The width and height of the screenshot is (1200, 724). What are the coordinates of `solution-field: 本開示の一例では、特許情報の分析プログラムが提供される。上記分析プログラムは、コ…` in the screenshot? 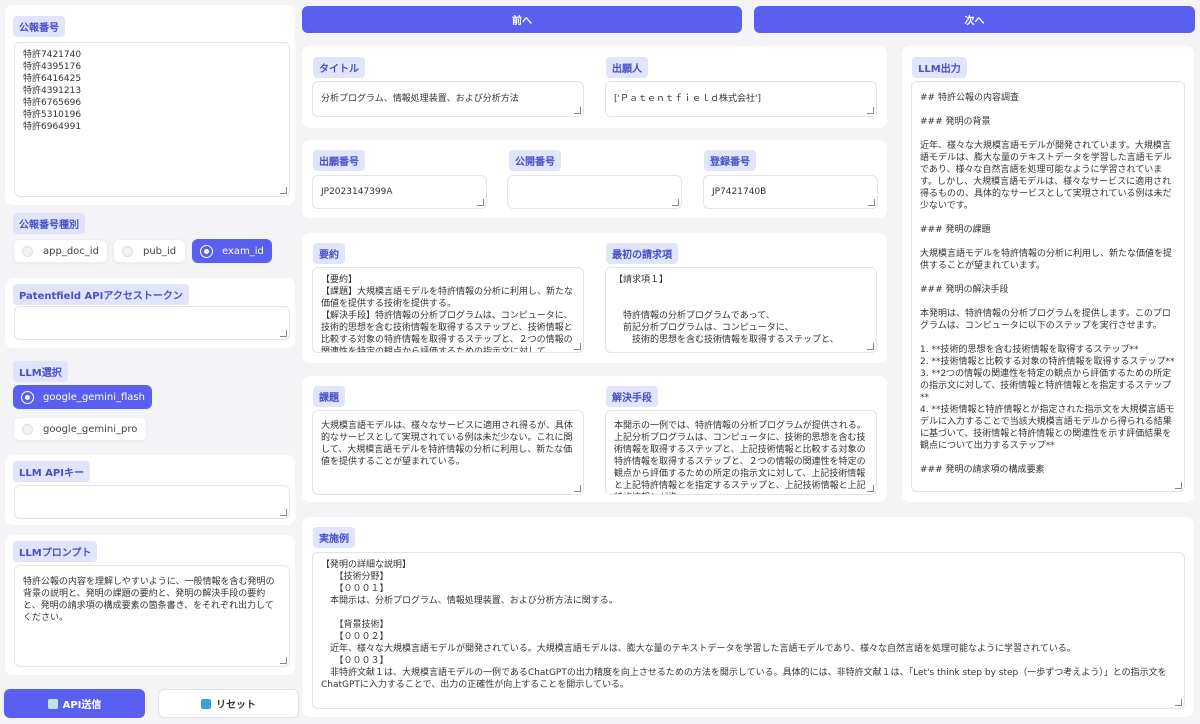 It's located at (741, 452).